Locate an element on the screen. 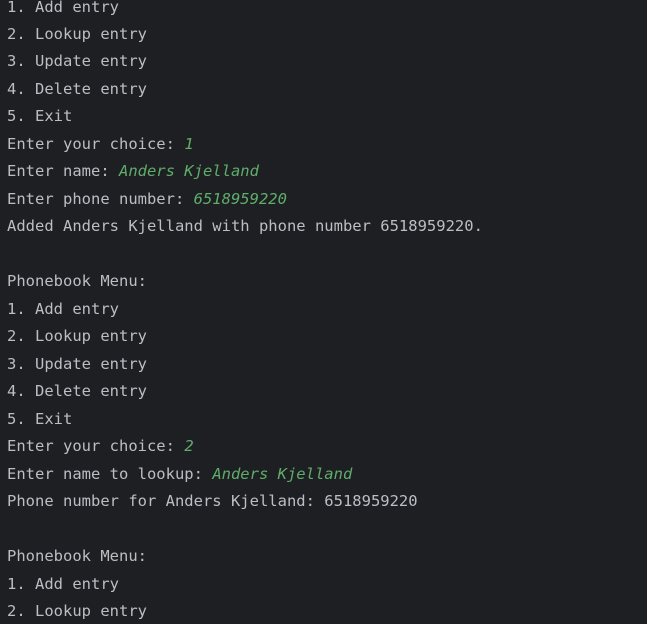  prompt-text: Enter name to lookup: is located at coordinates (110, 474).